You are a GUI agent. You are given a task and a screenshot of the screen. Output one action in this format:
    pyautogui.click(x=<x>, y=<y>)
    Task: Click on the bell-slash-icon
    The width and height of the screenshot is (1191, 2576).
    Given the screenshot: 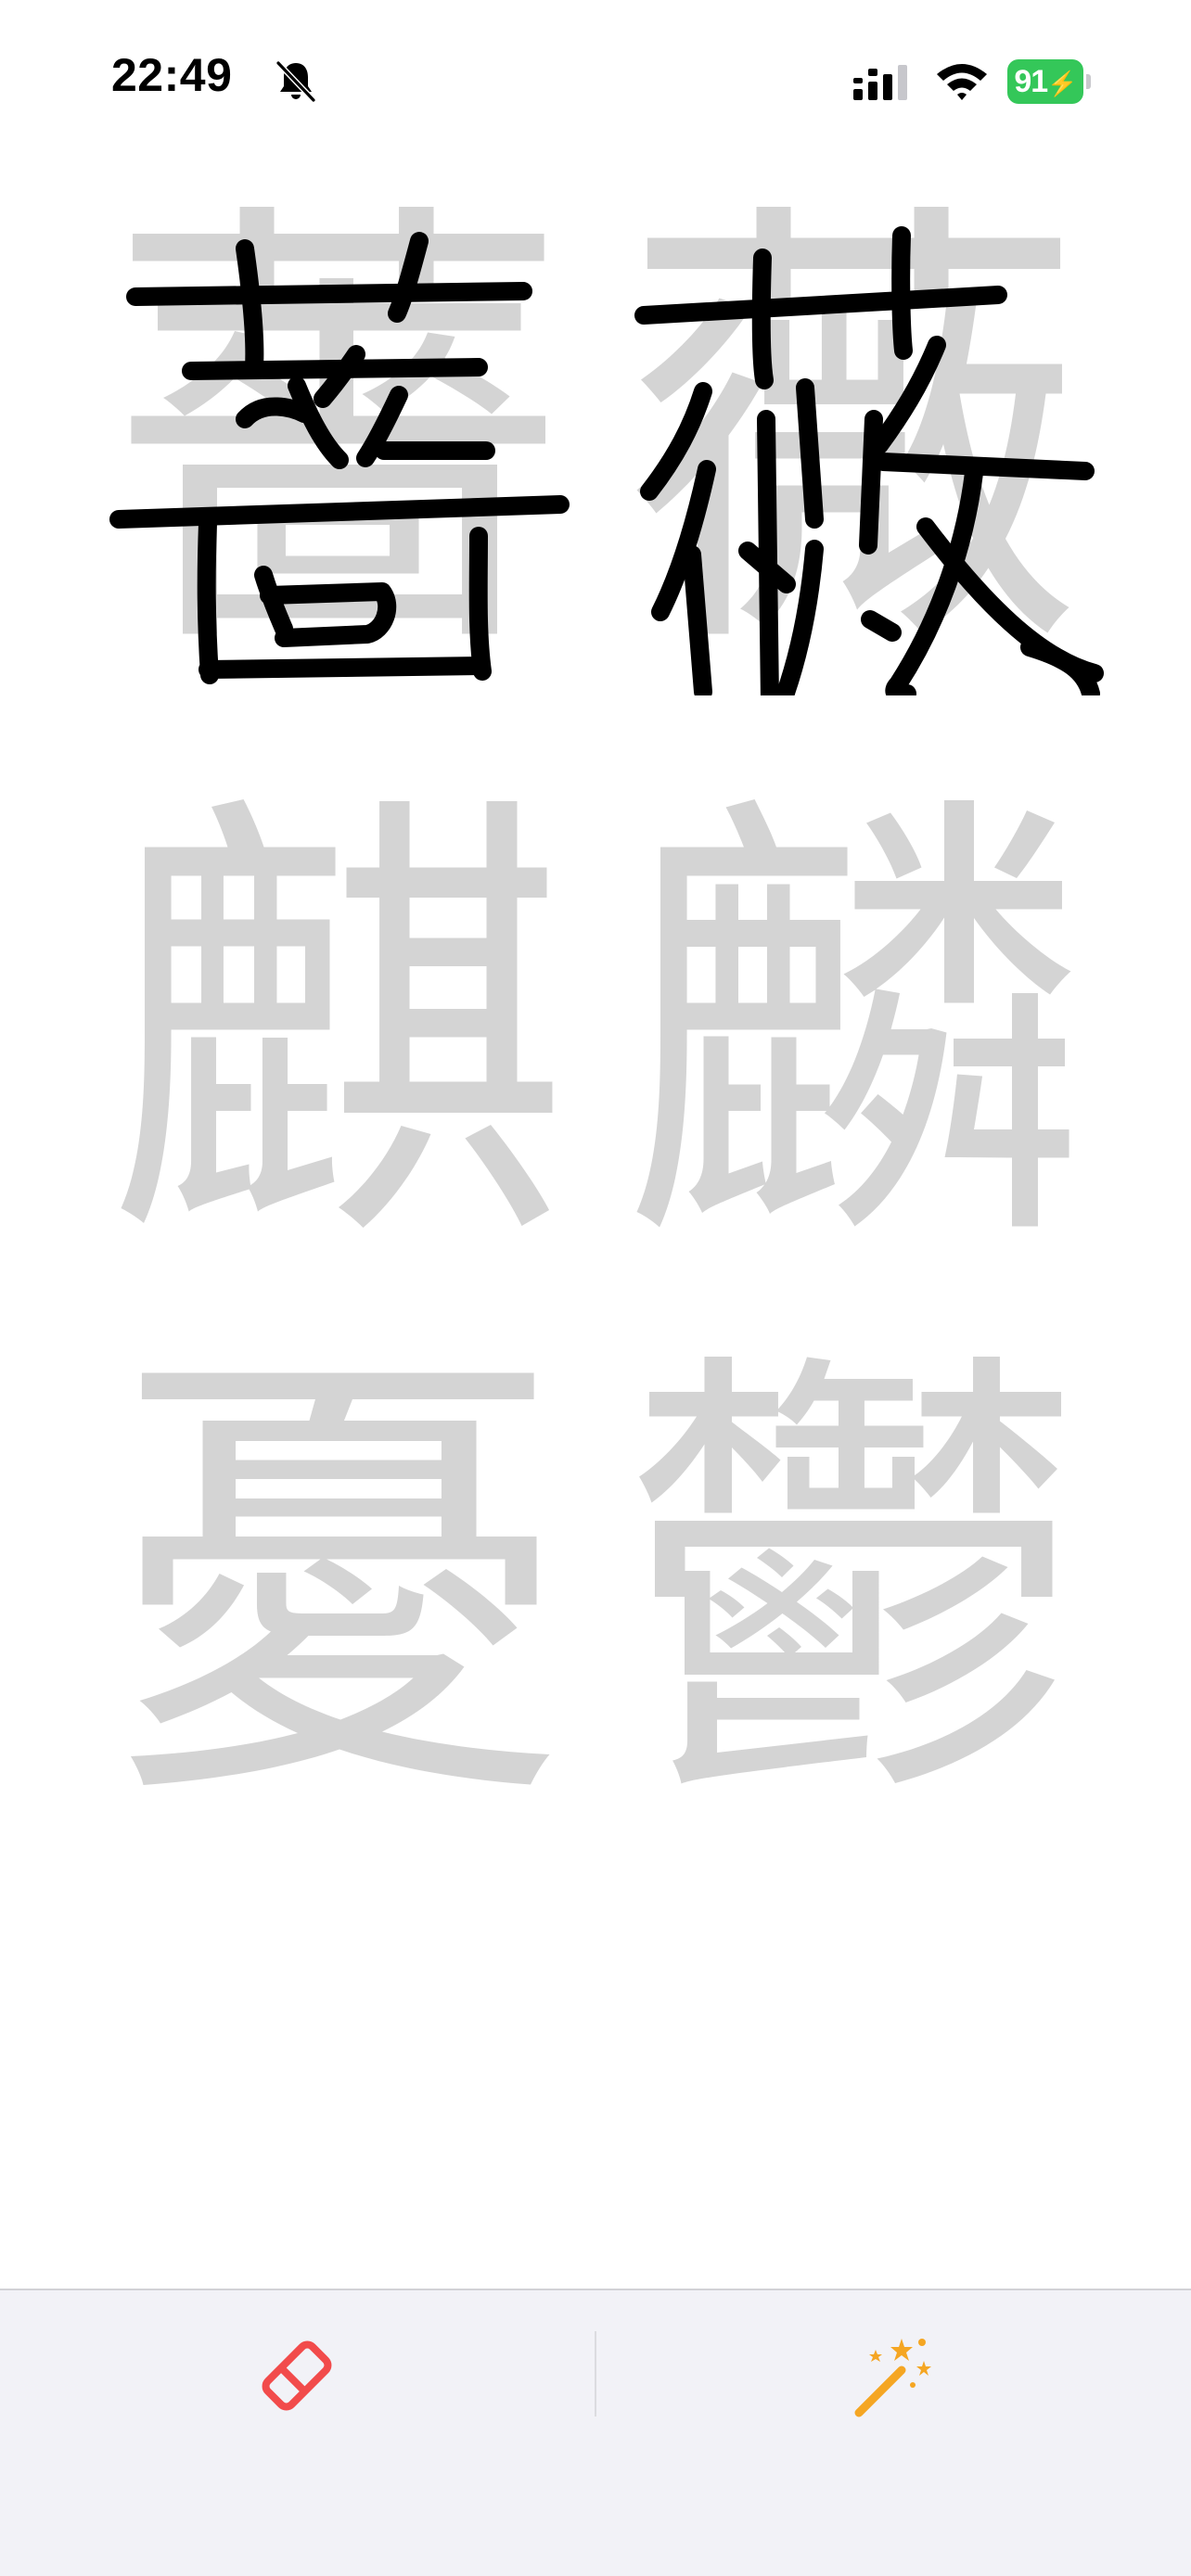 What is the action you would take?
    pyautogui.click(x=296, y=81)
    